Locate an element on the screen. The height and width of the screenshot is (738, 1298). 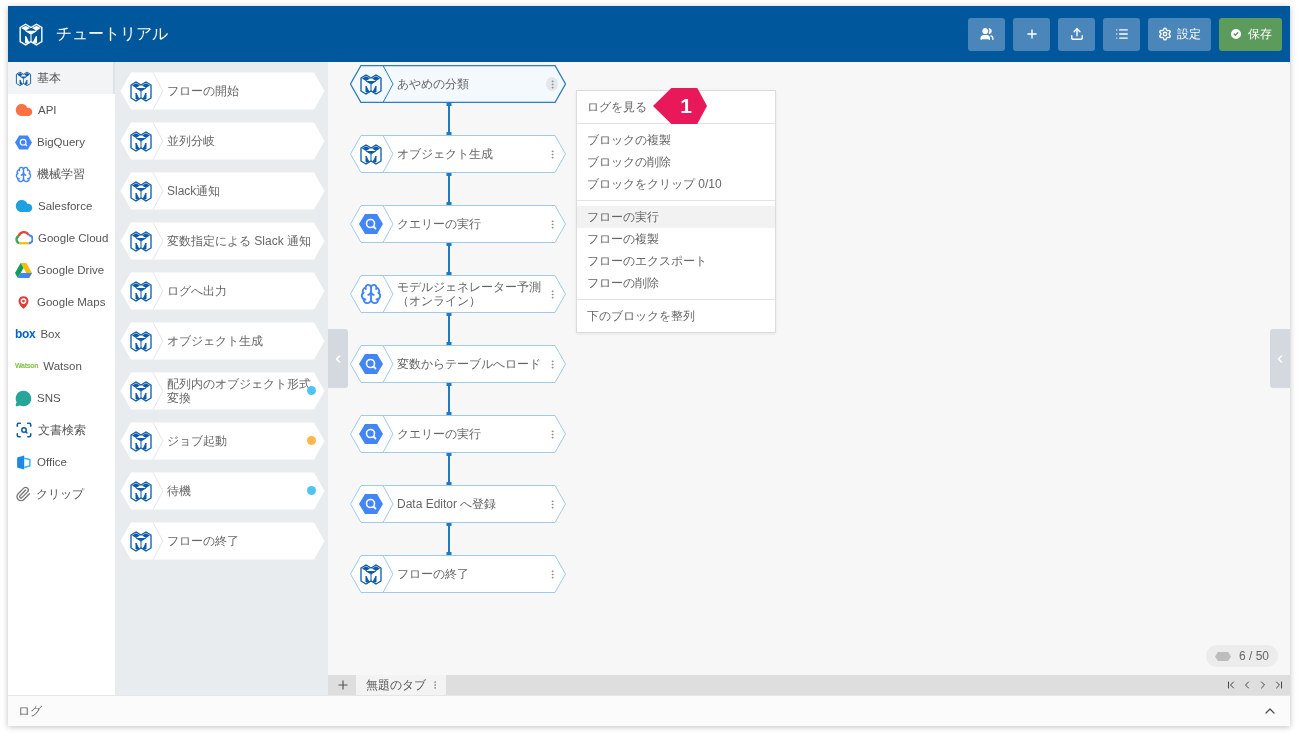
upload-button is located at coordinates (1076, 34).